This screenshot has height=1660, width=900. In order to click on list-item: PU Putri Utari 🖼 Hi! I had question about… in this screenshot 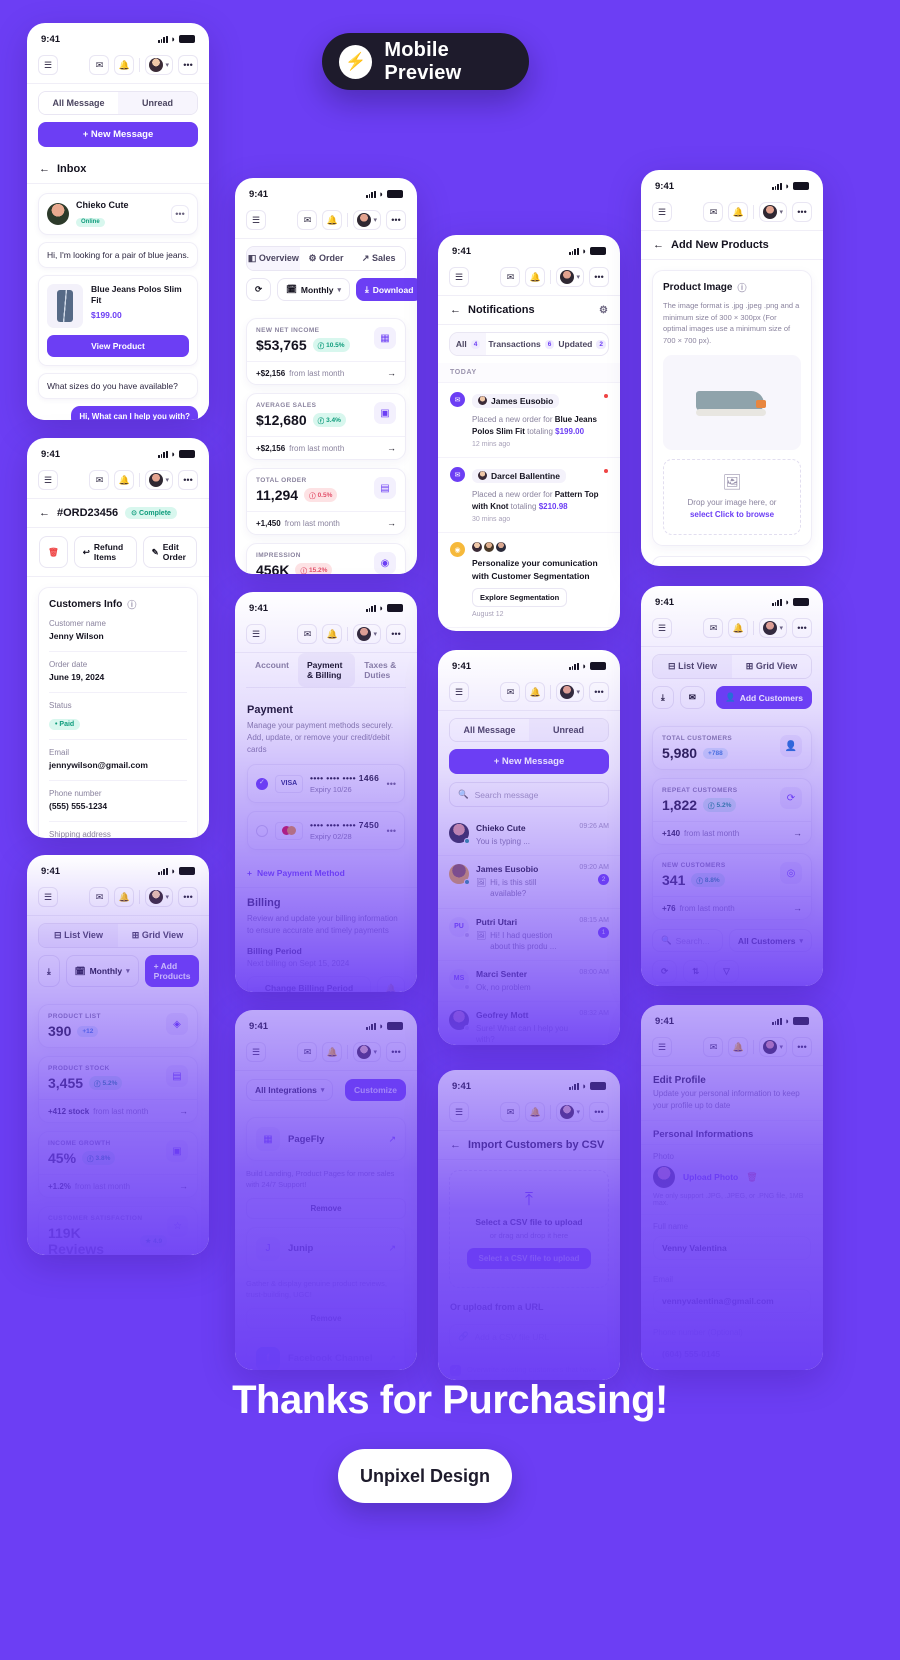, I will do `click(529, 935)`.